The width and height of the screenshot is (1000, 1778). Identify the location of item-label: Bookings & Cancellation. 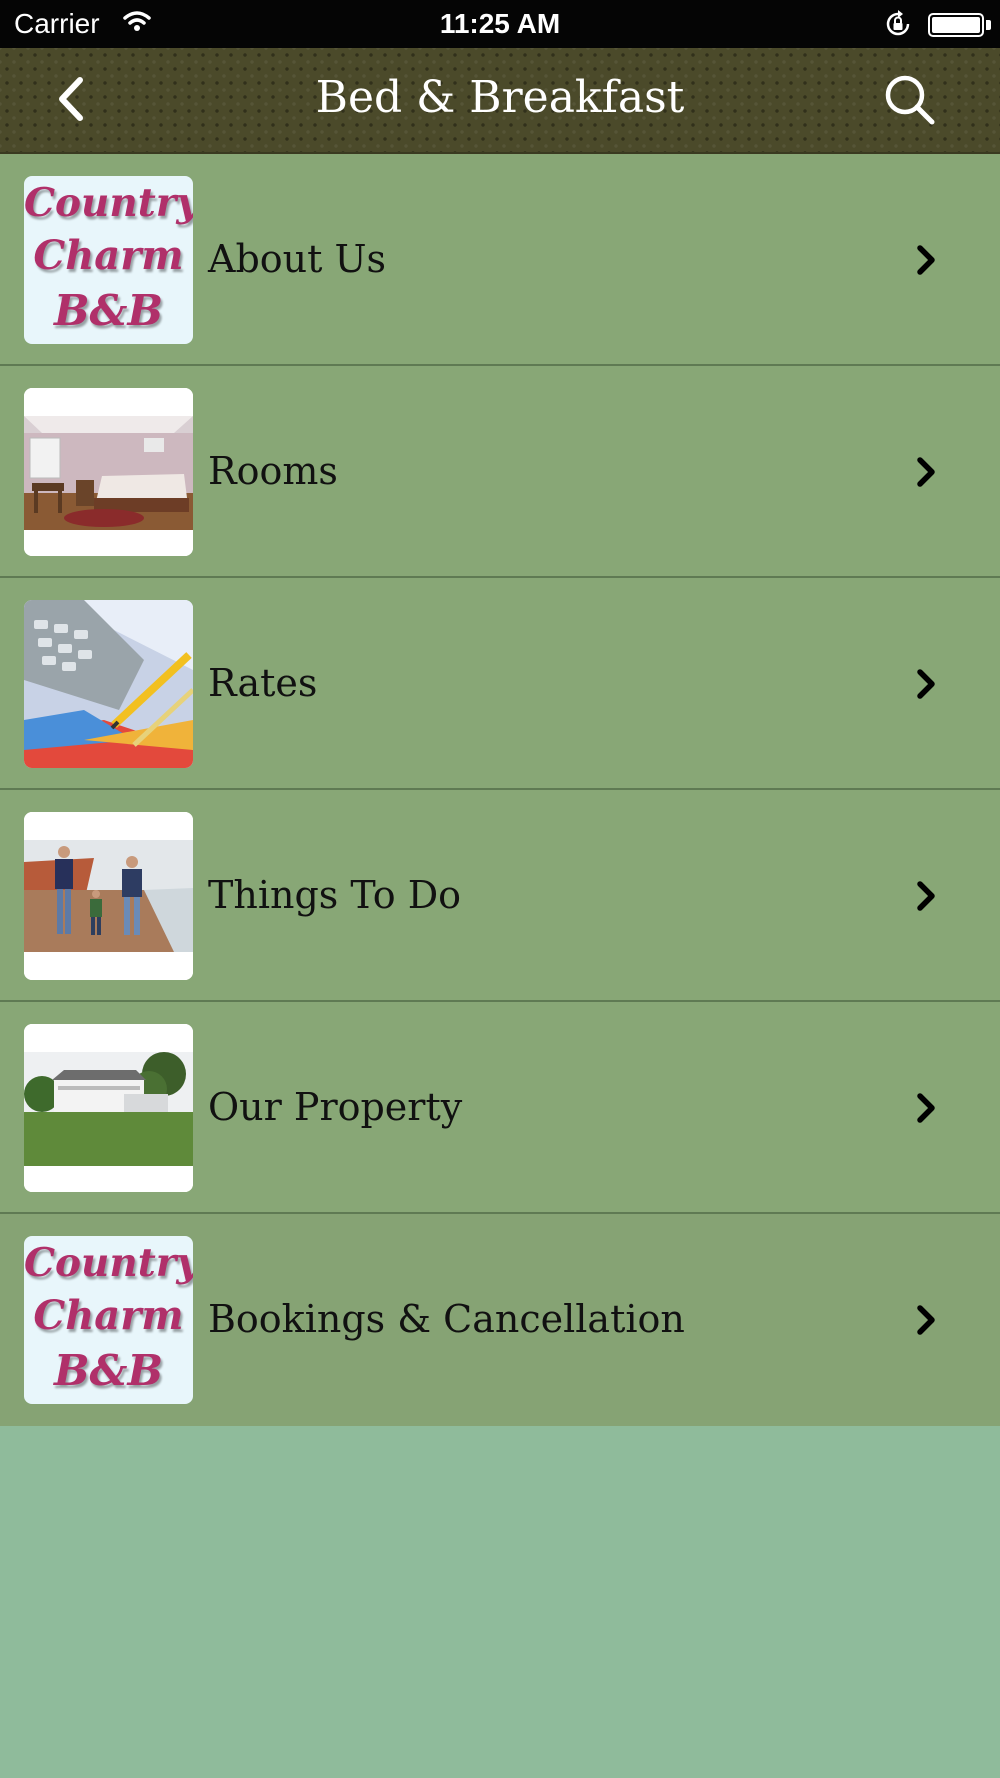
(446, 1319).